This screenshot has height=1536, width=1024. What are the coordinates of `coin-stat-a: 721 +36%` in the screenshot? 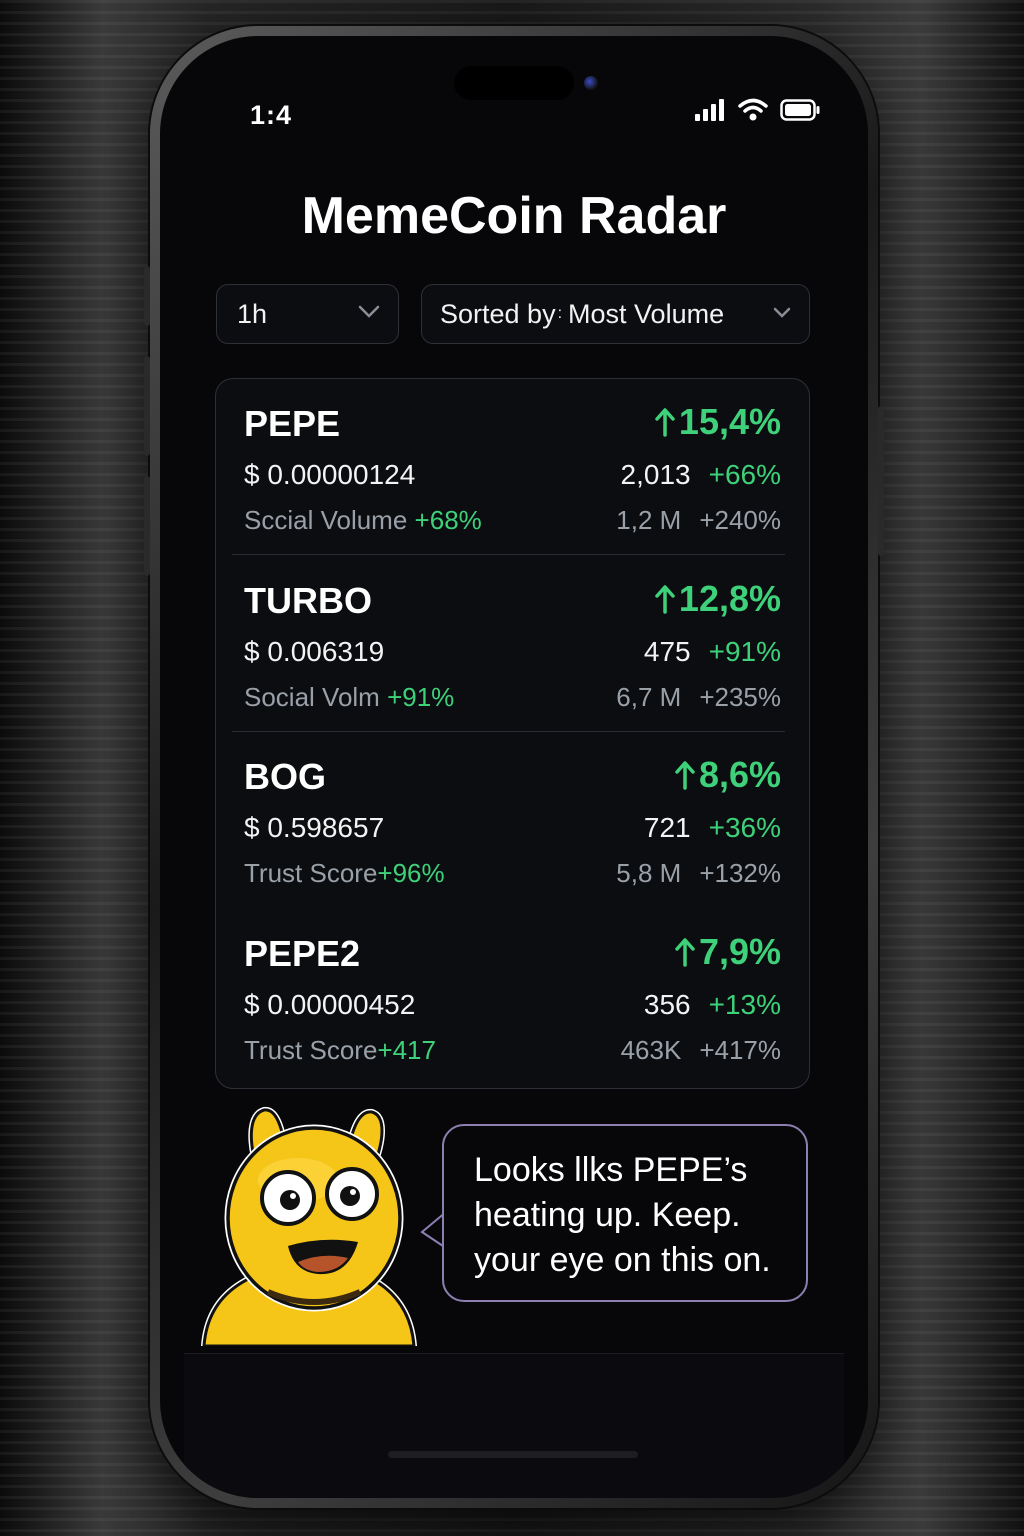 It's located at (712, 828).